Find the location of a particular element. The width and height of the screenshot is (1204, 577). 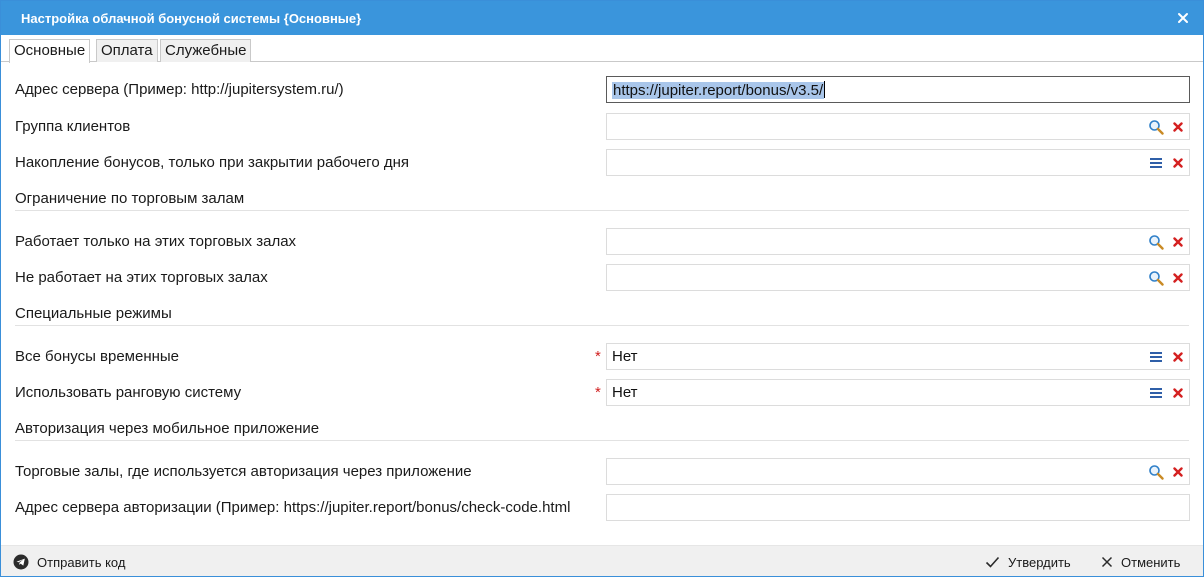

all-bonuses-temporary-field: Нет is located at coordinates (898, 356).